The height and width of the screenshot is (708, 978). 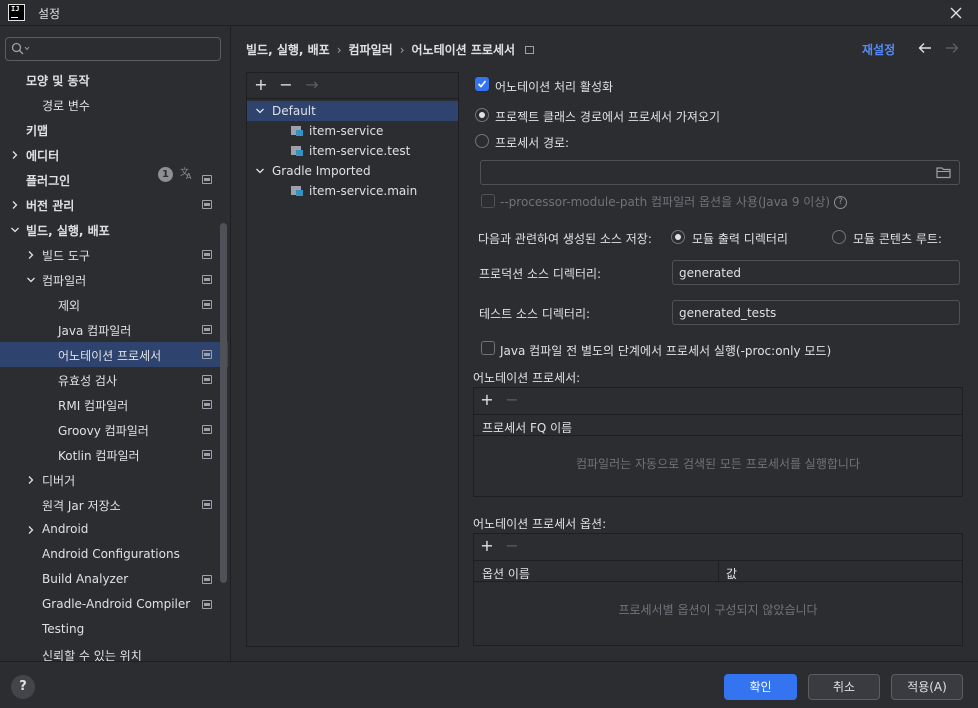 I want to click on sidebar-item-label: 제외, so click(x=69, y=306).